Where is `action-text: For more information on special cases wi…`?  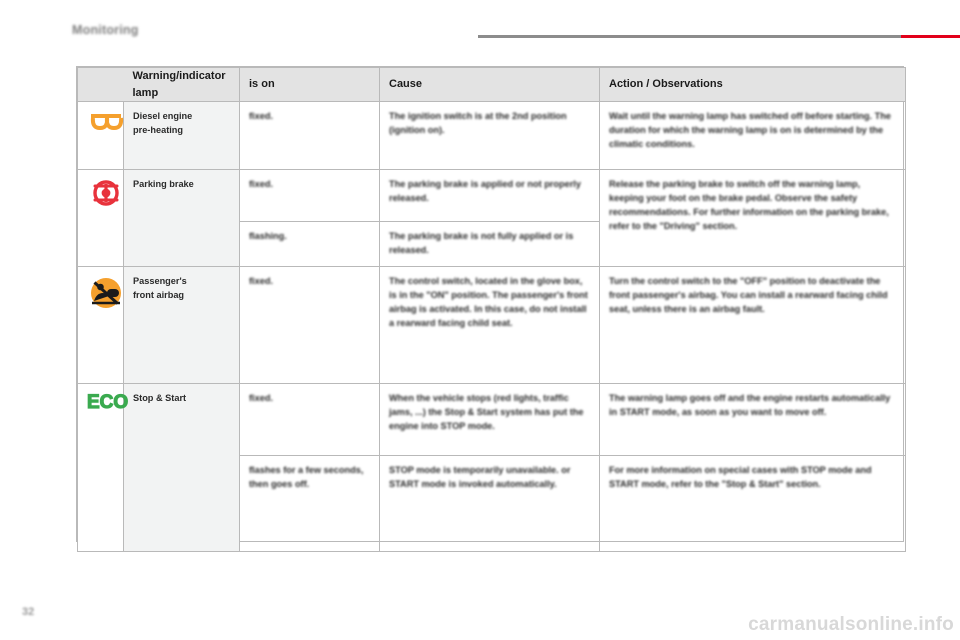 action-text: For more information on special cases wi… is located at coordinates (740, 477).